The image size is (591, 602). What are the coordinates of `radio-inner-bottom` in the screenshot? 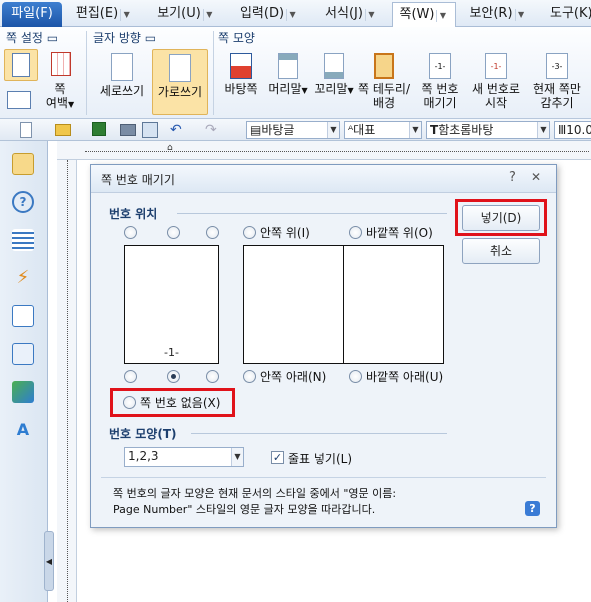 It's located at (249, 376).